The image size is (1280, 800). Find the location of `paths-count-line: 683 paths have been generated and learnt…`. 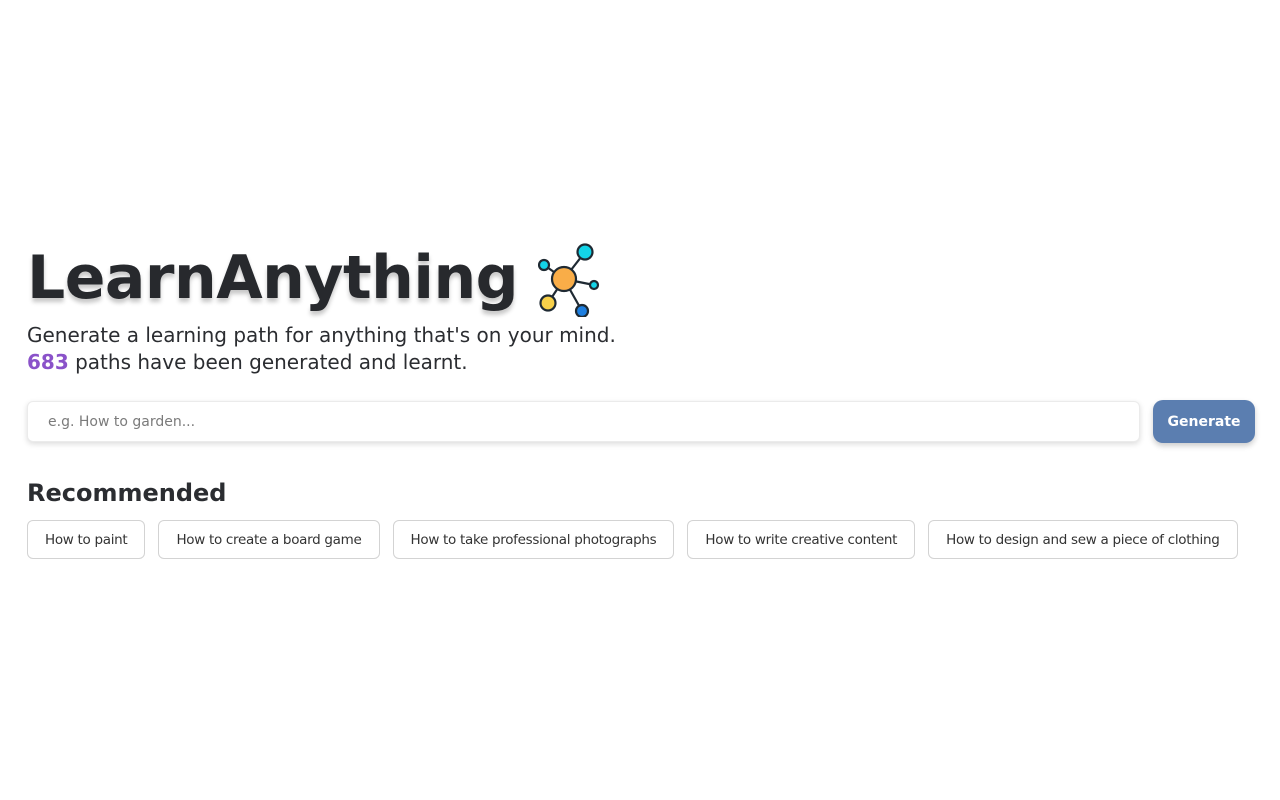

paths-count-line: 683 paths have been generated and learnt… is located at coordinates (641, 362).